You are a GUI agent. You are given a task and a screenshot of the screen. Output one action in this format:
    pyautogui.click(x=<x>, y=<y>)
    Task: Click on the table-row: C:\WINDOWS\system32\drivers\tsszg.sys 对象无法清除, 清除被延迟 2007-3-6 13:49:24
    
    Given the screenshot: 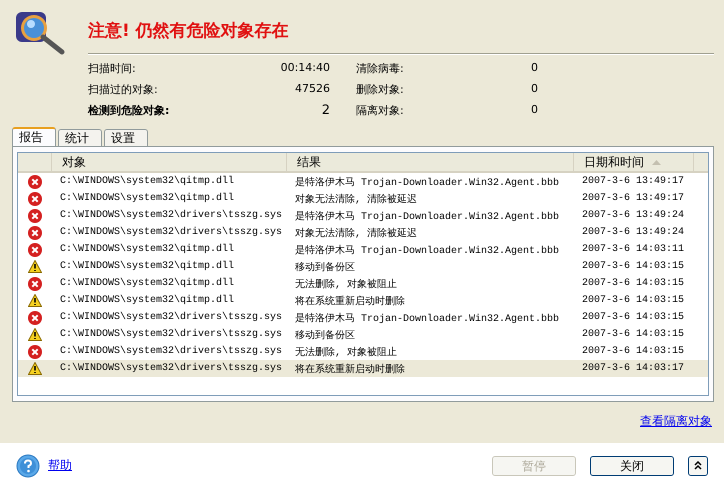 What is the action you would take?
    pyautogui.click(x=363, y=232)
    